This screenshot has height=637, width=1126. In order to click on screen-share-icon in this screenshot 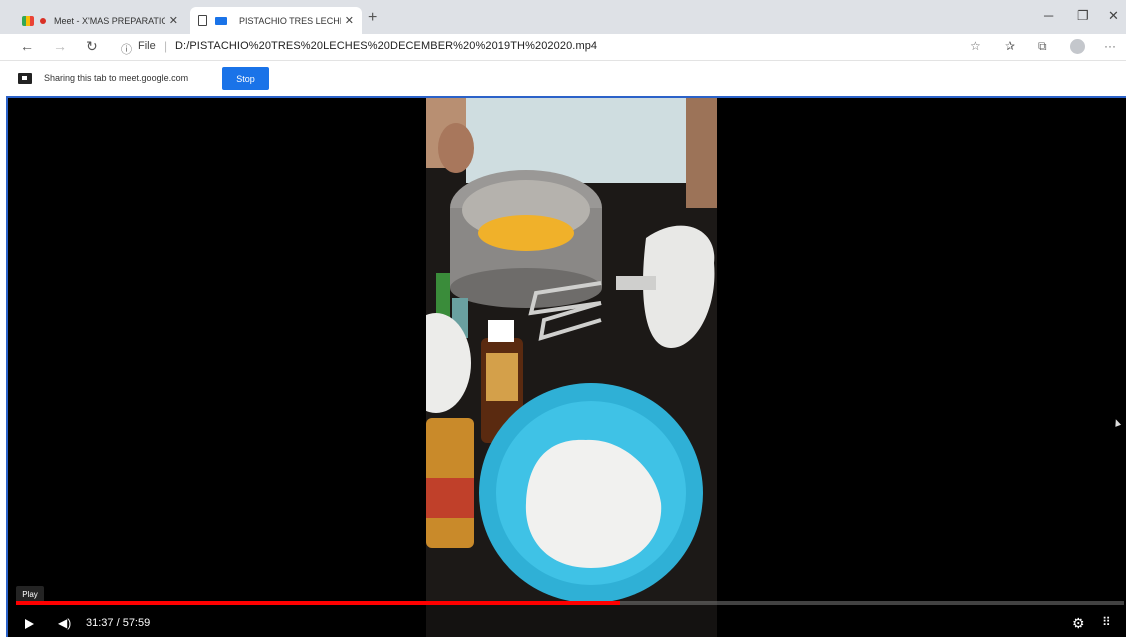, I will do `click(25, 78)`.